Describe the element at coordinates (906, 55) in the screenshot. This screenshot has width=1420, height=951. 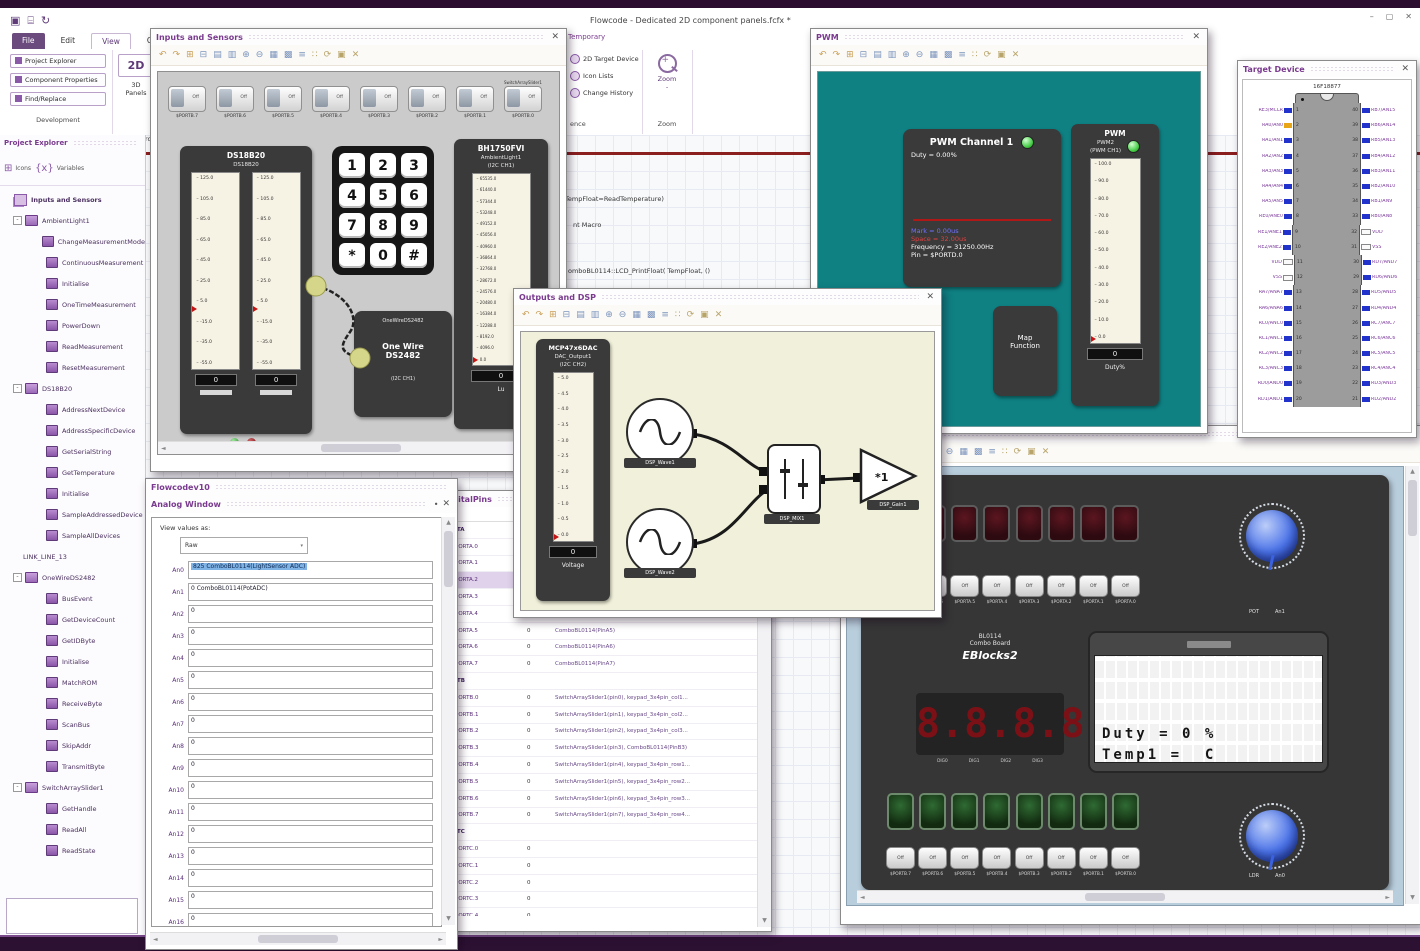
I see `zoom-in-icon: ⊕` at that location.